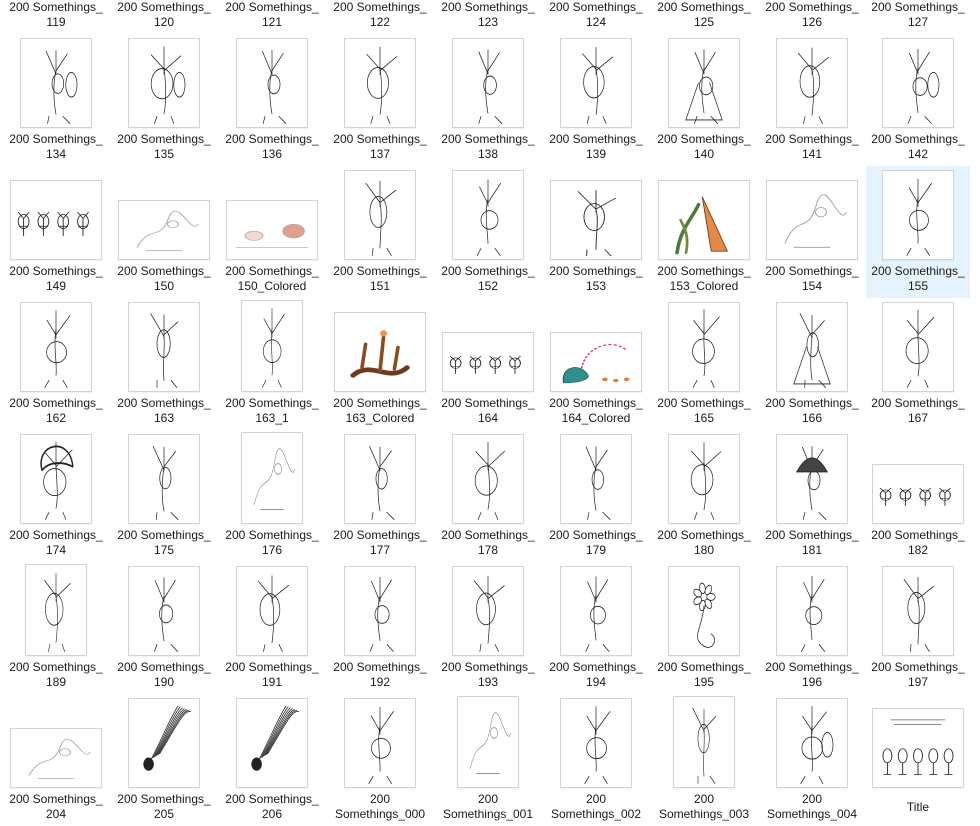 The height and width of the screenshot is (826, 980). What do you see at coordinates (704, 21) in the screenshot?
I see `file-name-line-2: 125` at bounding box center [704, 21].